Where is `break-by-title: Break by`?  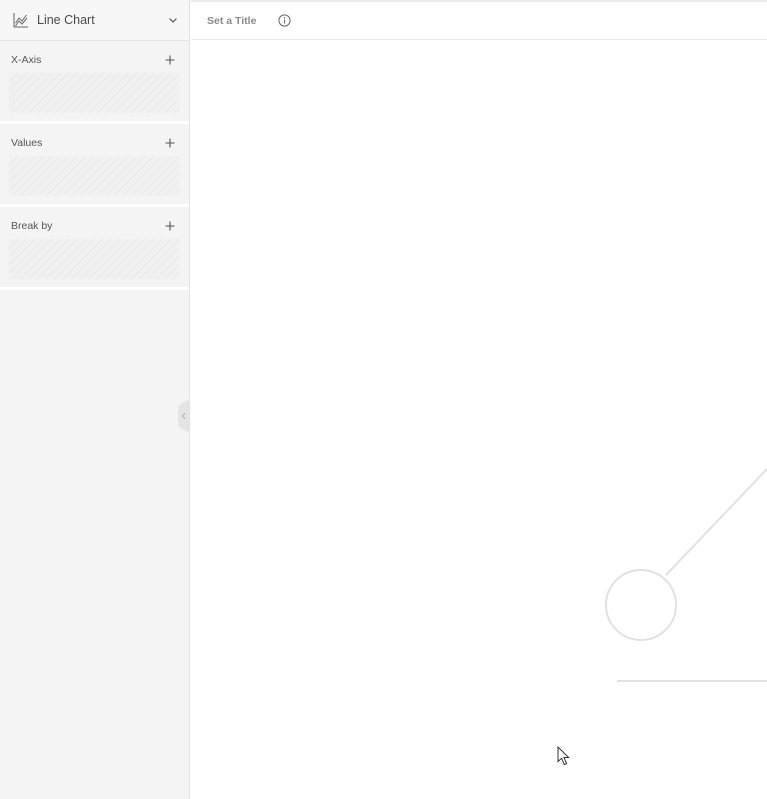
break-by-title: Break by is located at coordinates (32, 226).